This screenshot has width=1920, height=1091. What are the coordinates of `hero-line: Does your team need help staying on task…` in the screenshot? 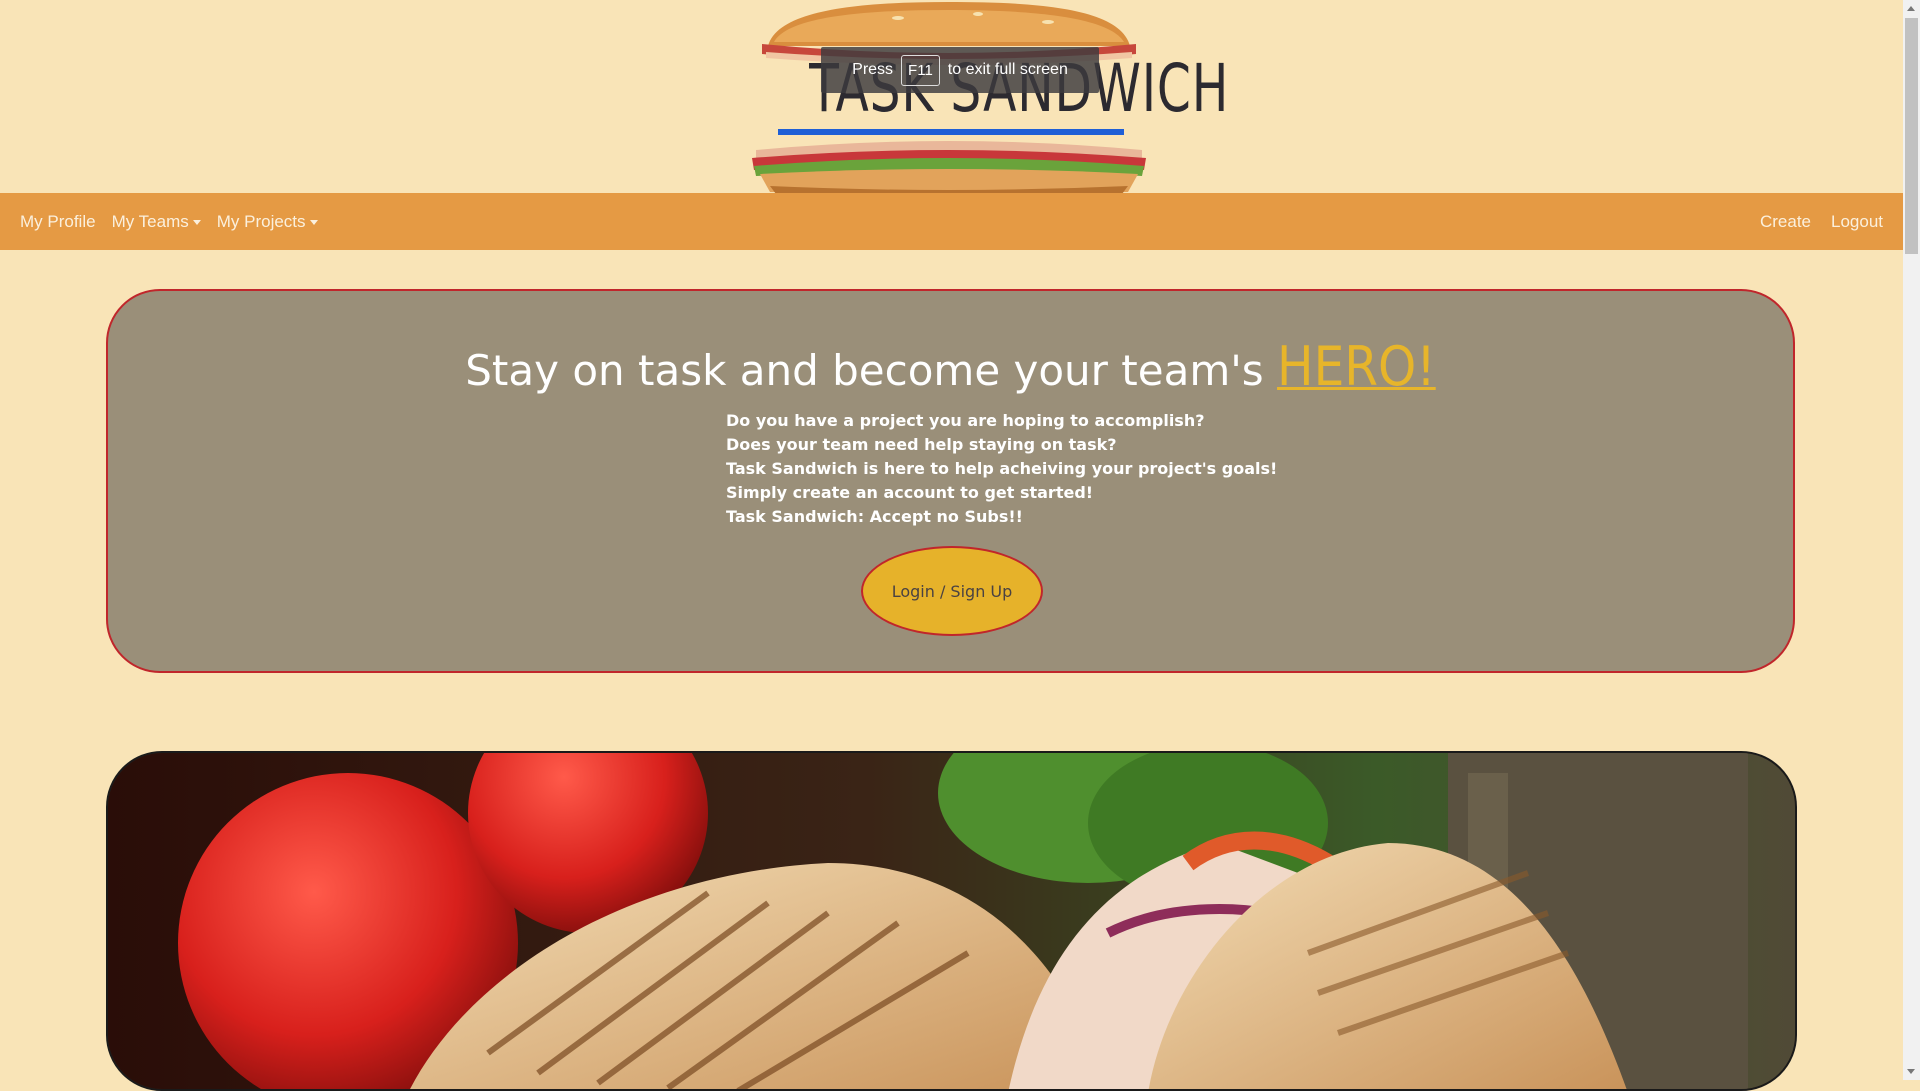 It's located at (921, 444).